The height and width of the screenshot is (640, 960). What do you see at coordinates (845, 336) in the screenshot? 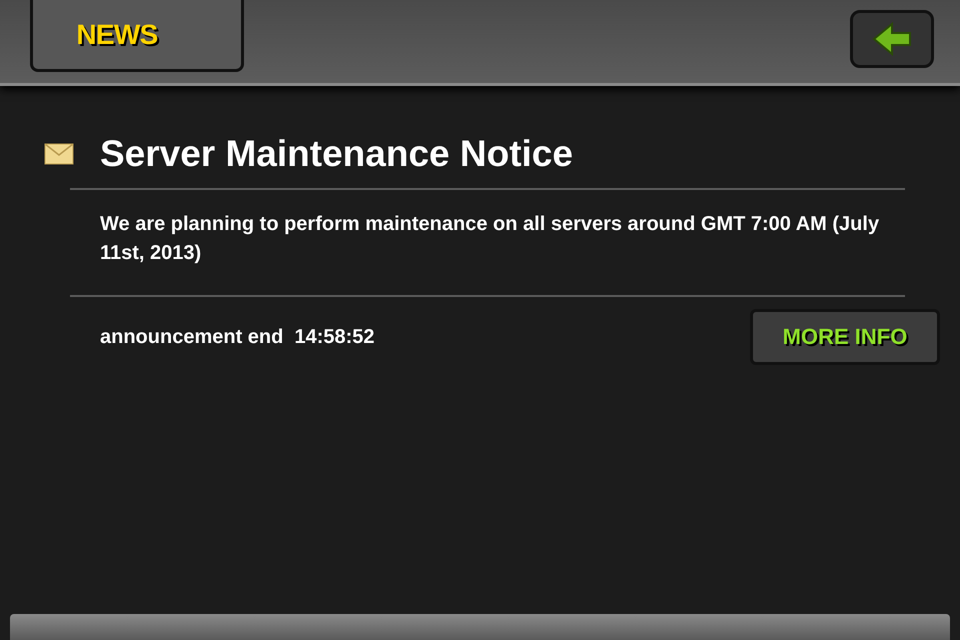
I see `more-info-button: MORE INFO` at bounding box center [845, 336].